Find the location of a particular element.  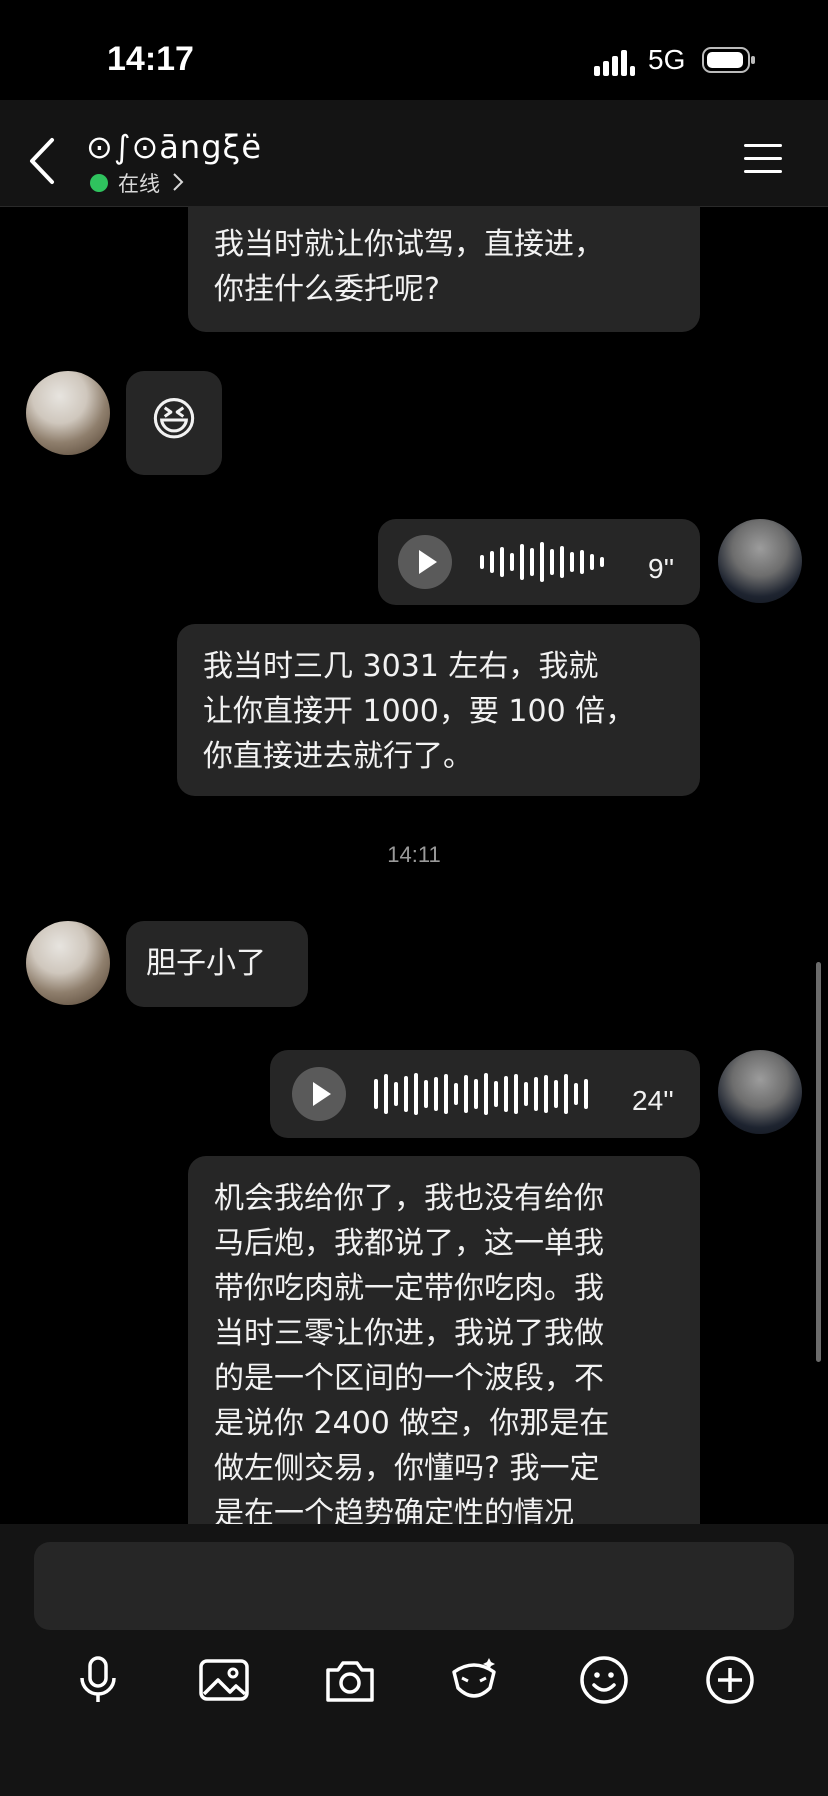

message-text: 胆子小了 is located at coordinates (206, 963).